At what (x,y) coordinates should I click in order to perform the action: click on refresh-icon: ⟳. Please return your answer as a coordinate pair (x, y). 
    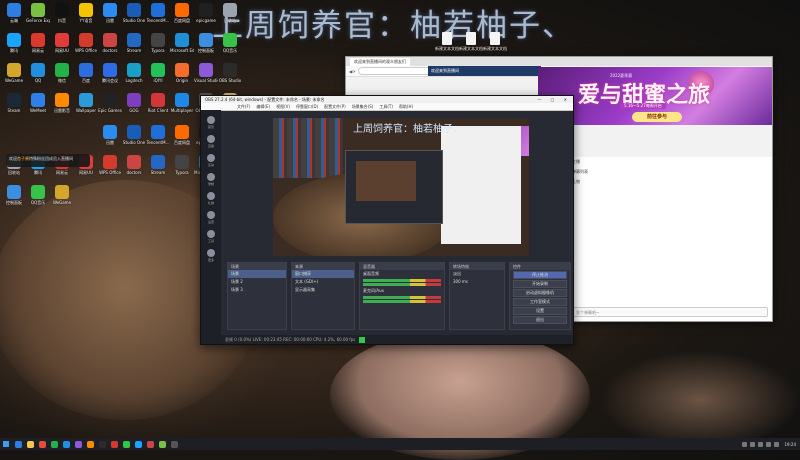
    Looking at the image, I should click on (353, 71).